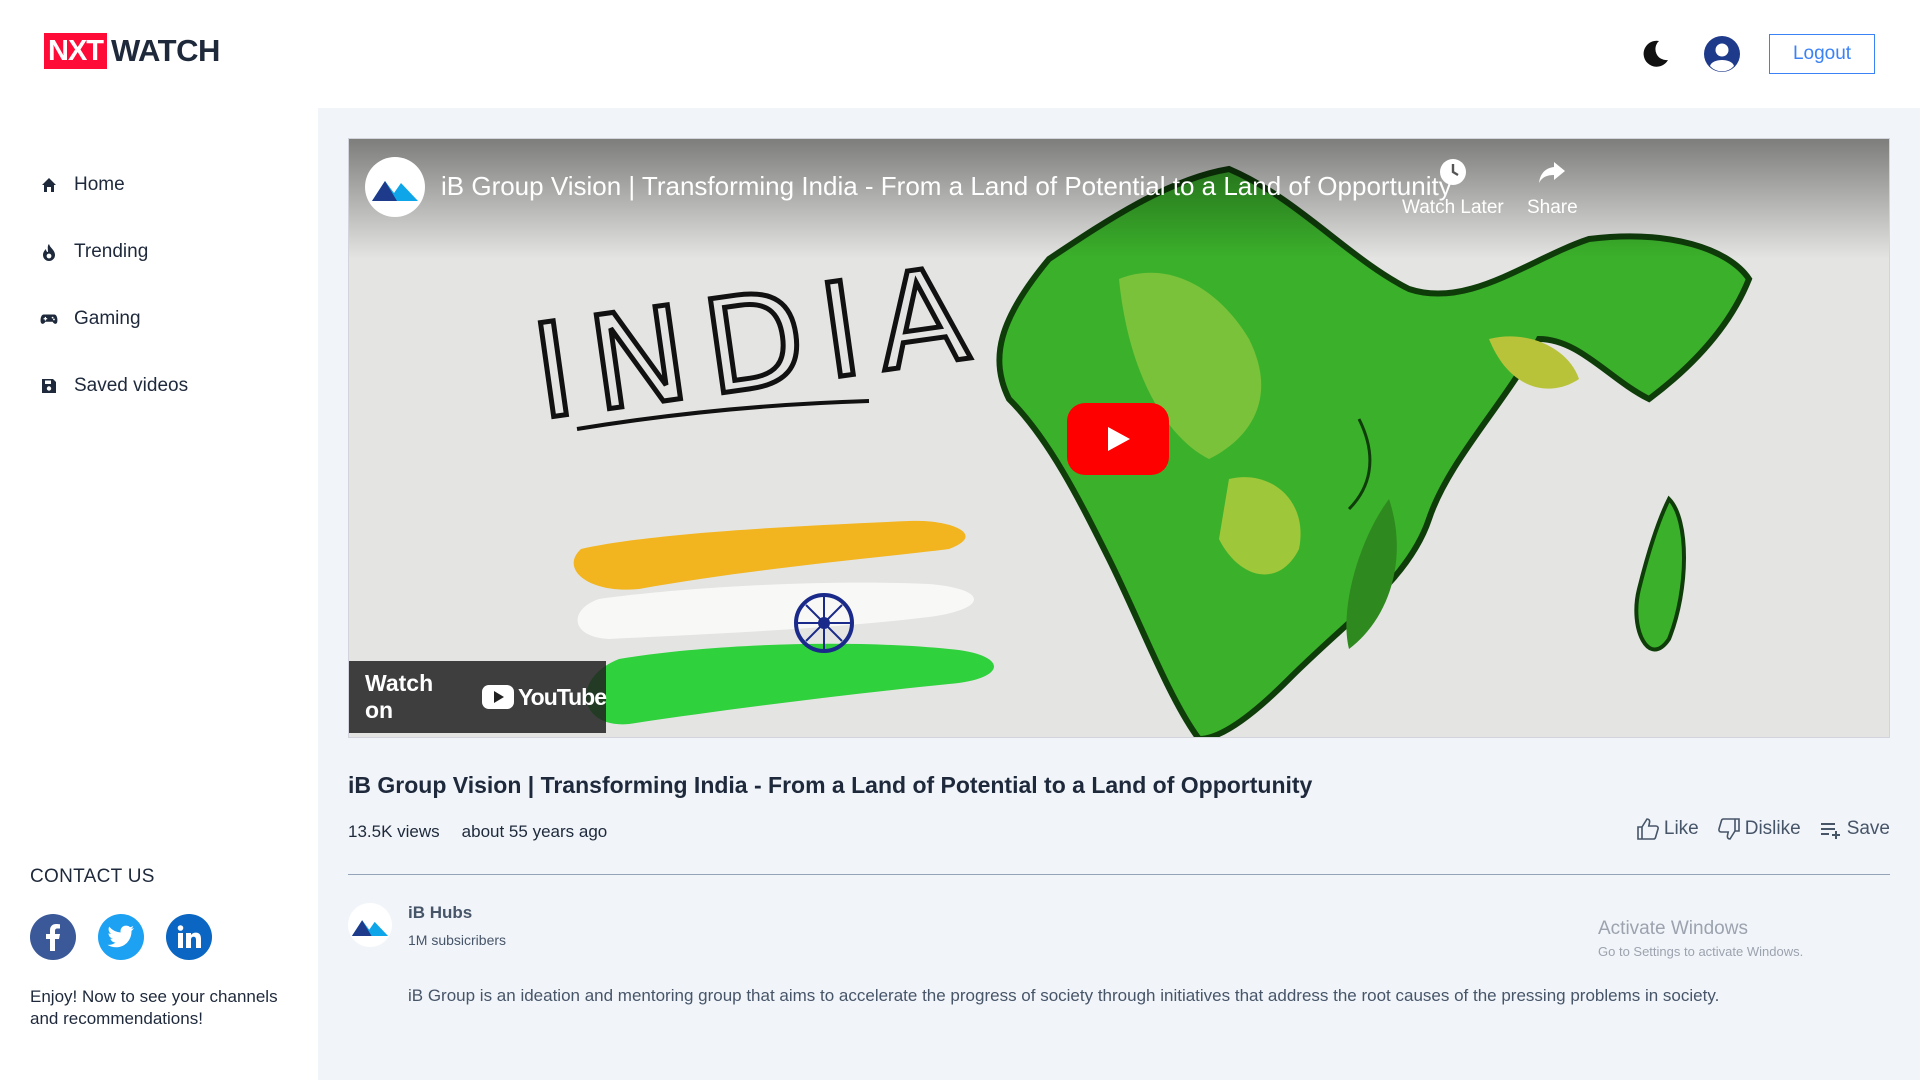  What do you see at coordinates (1701, 951) in the screenshot?
I see `activate-windows-subtitle: Go to Settings to activate Windows.` at bounding box center [1701, 951].